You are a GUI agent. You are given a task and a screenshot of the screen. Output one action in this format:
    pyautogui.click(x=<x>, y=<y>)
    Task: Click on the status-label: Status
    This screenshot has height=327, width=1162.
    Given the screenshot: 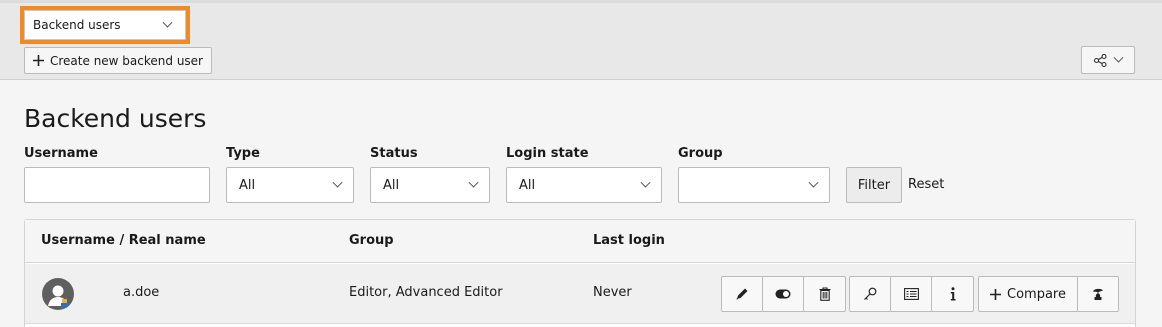 What is the action you would take?
    pyautogui.click(x=394, y=153)
    